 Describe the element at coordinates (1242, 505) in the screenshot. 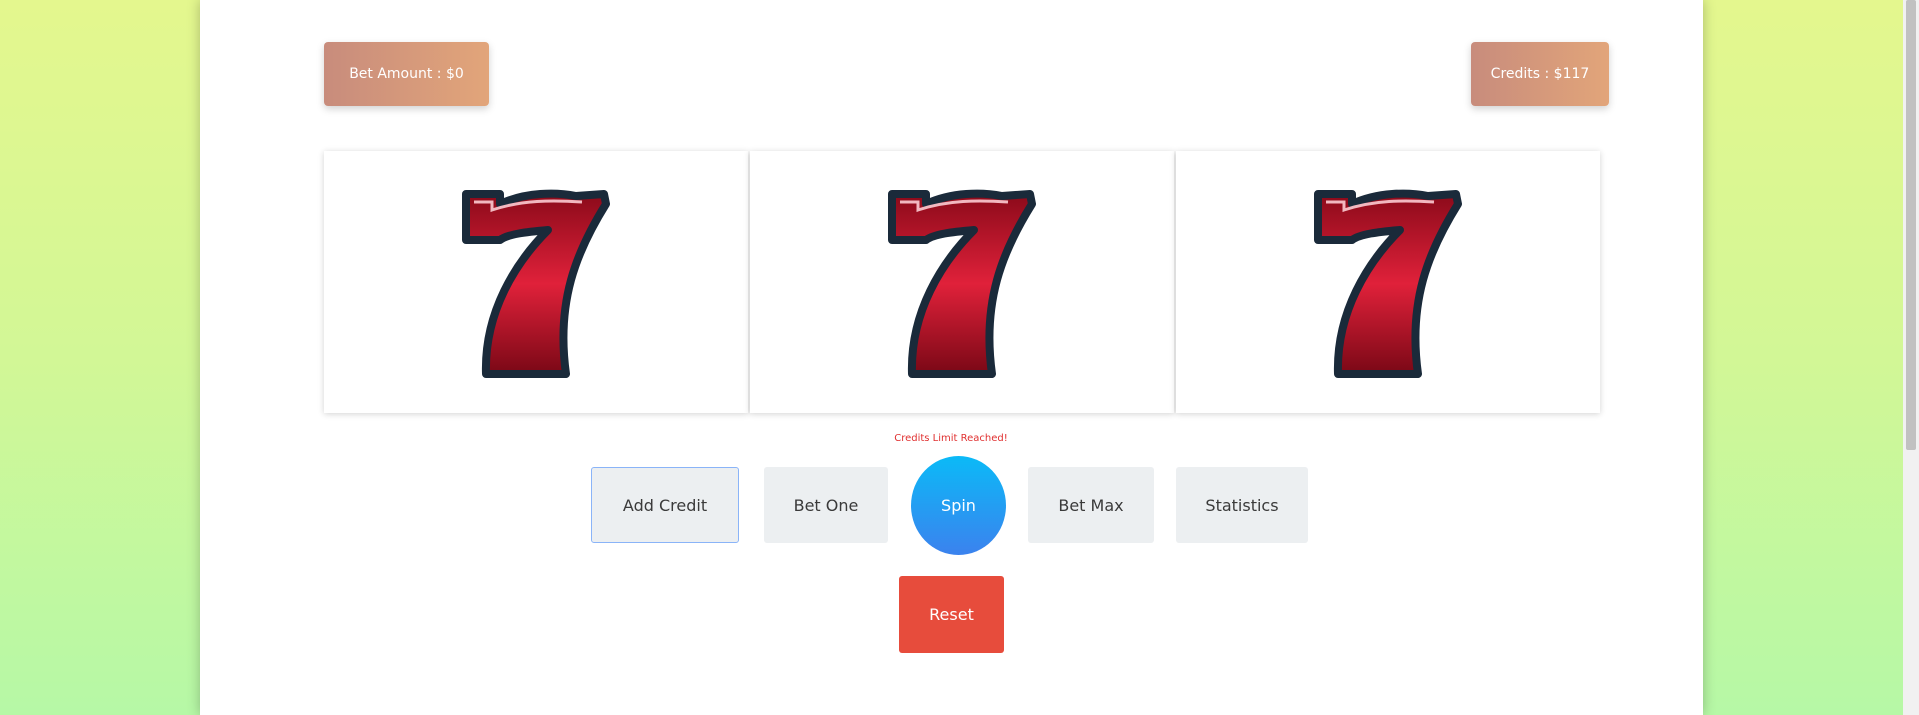

I see `statistics-button: Statistics` at that location.